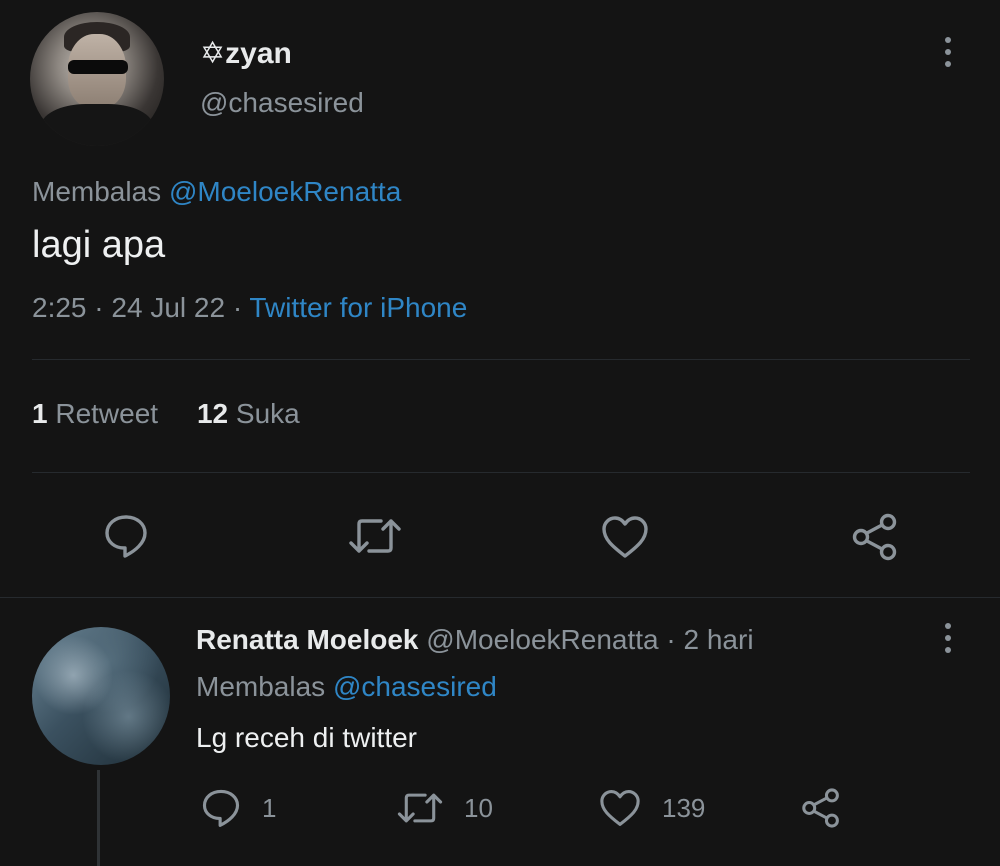 The width and height of the screenshot is (1000, 866). What do you see at coordinates (307, 639) in the screenshot?
I see `replier-display-name: Renatta Moeloek` at bounding box center [307, 639].